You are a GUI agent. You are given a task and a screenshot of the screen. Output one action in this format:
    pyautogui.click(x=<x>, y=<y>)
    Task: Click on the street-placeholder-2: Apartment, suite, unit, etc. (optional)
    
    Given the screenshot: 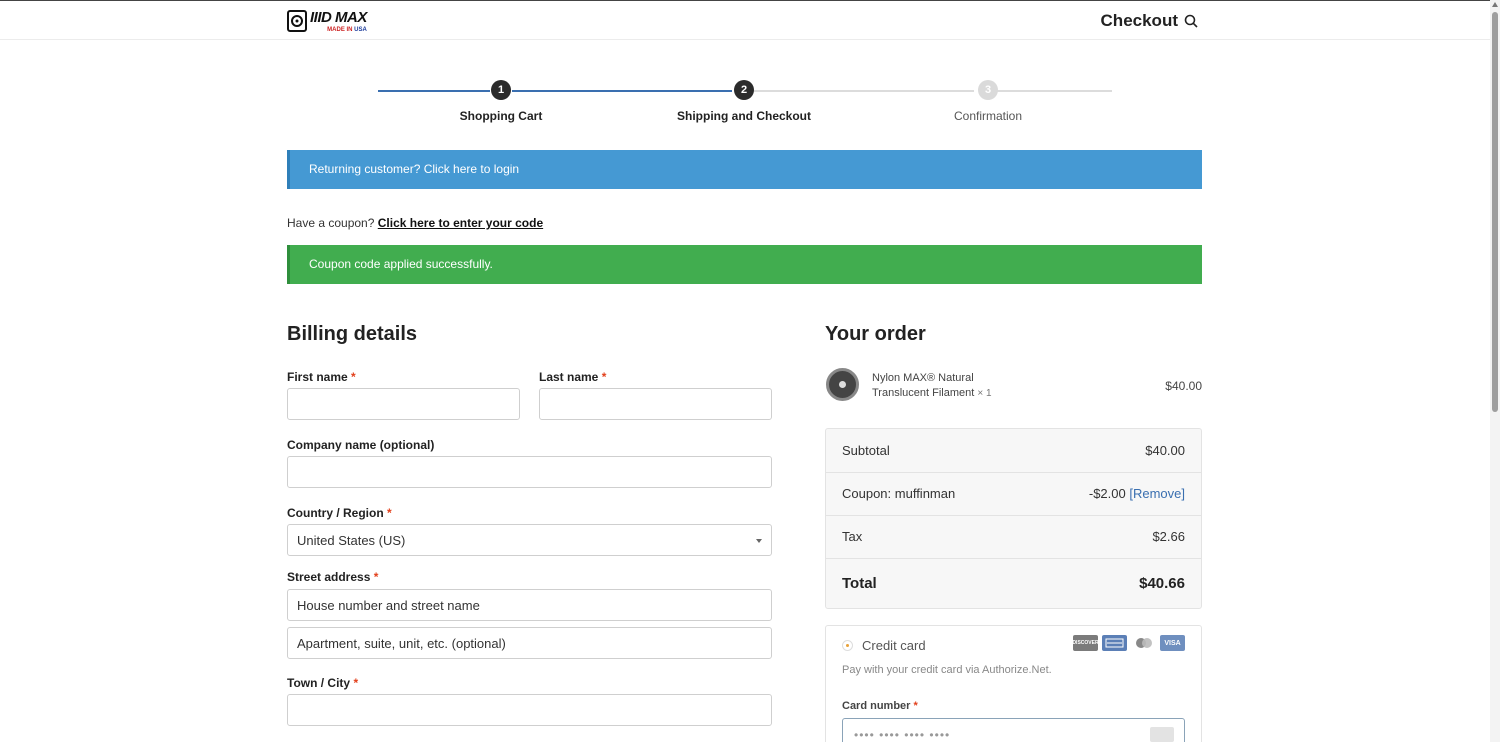 What is the action you would take?
    pyautogui.click(x=401, y=643)
    